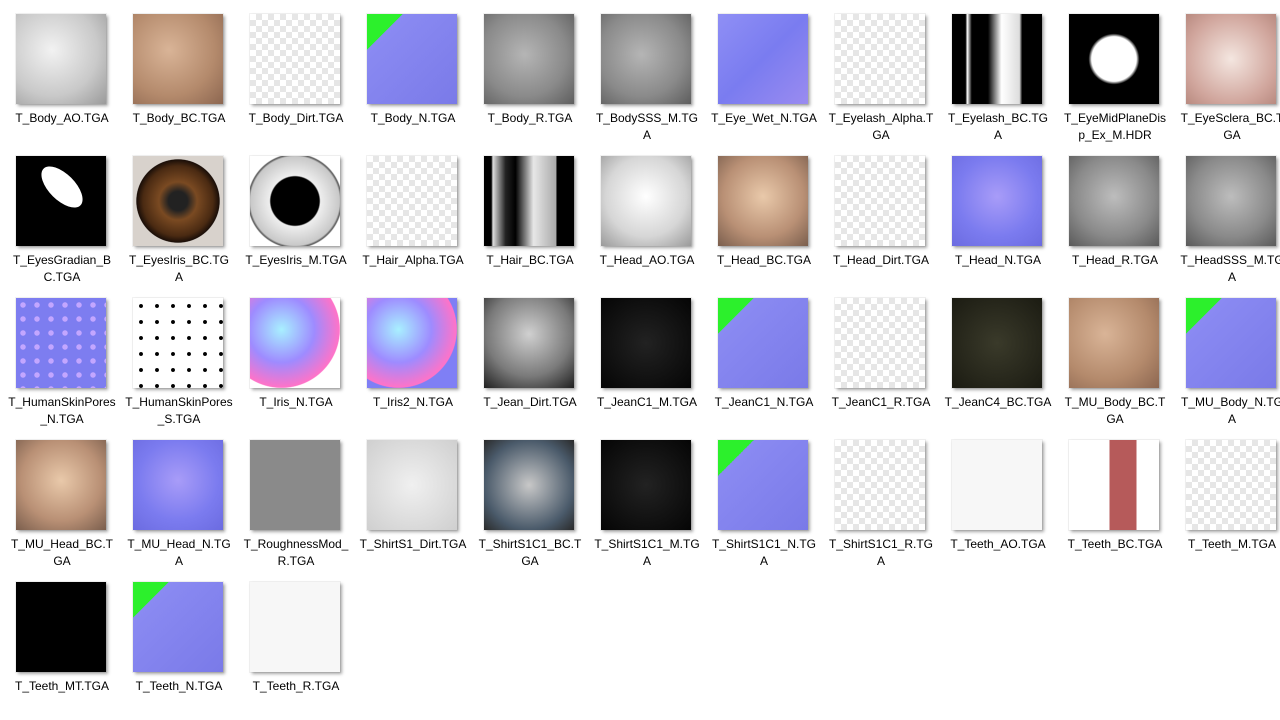 The width and height of the screenshot is (1280, 720). I want to click on file-item: T_JeanC1_M.TGA, so click(648, 365).